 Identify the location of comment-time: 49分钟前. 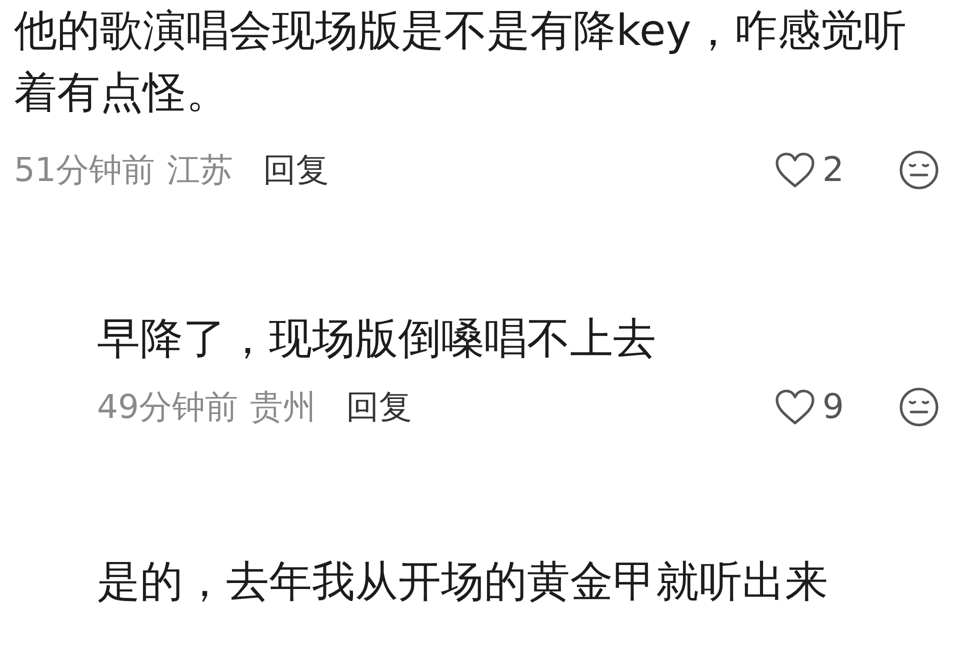
(167, 407).